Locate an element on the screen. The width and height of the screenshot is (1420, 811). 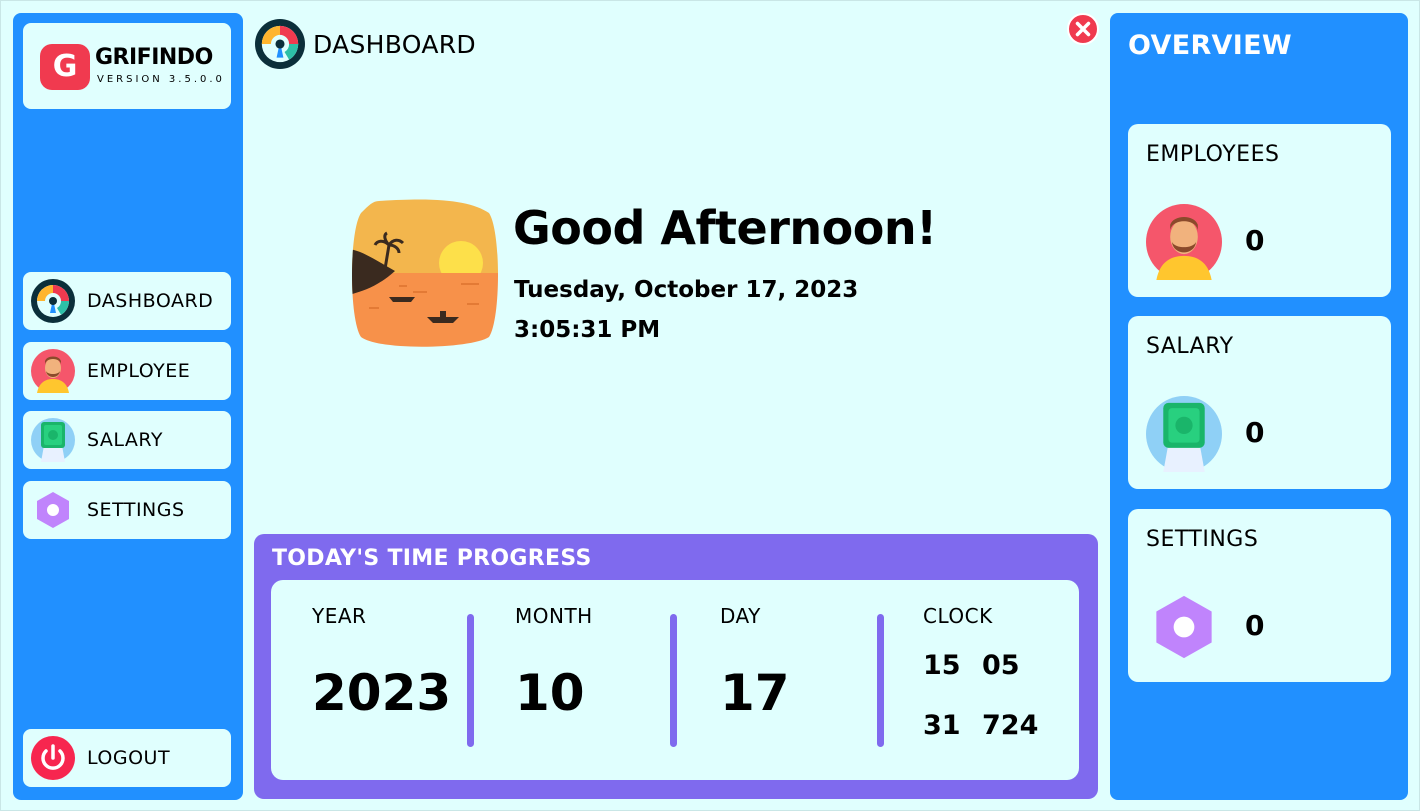
sidebar-item-settings: SETTINGS is located at coordinates (127, 510).